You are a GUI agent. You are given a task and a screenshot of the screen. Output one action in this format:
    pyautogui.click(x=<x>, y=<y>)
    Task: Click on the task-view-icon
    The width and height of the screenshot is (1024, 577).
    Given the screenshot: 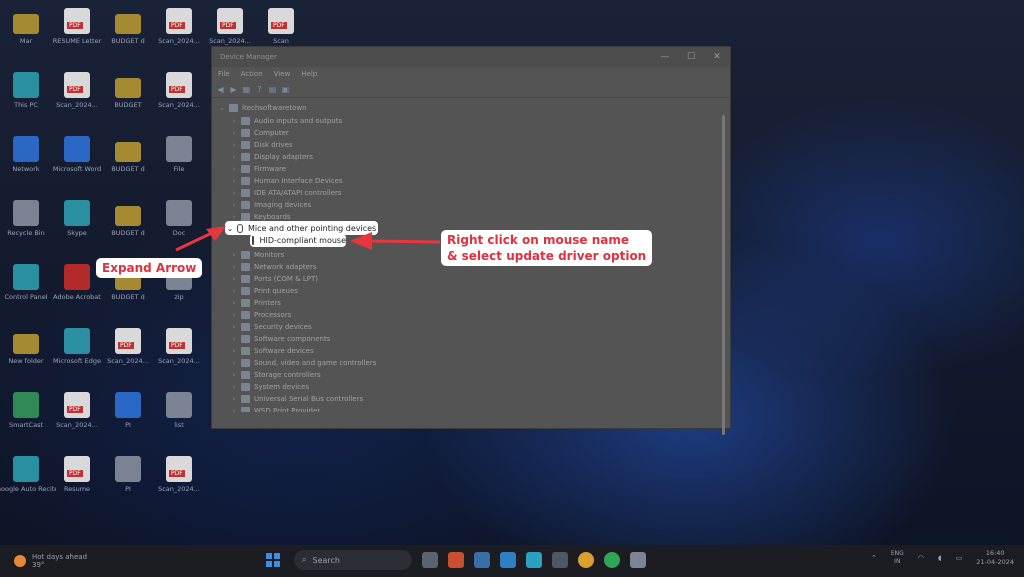 What is the action you would take?
    pyautogui.click(x=430, y=560)
    